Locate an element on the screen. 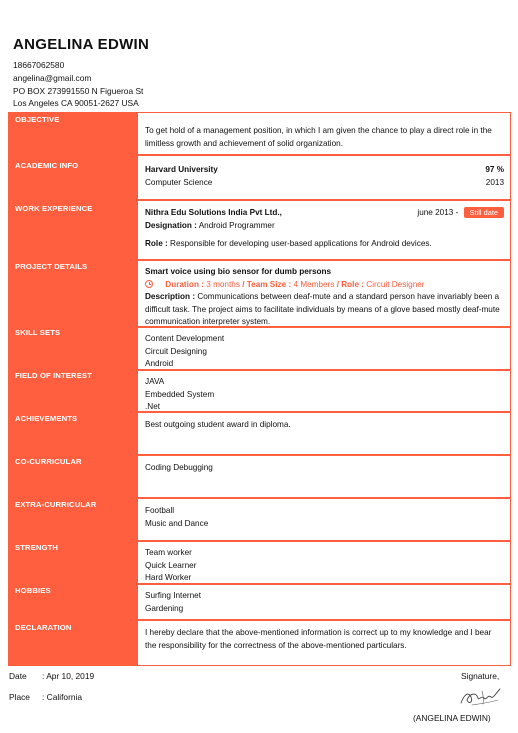 This screenshot has height=733, width=518. label-skill-sets: SKILL SETS is located at coordinates (38, 332).